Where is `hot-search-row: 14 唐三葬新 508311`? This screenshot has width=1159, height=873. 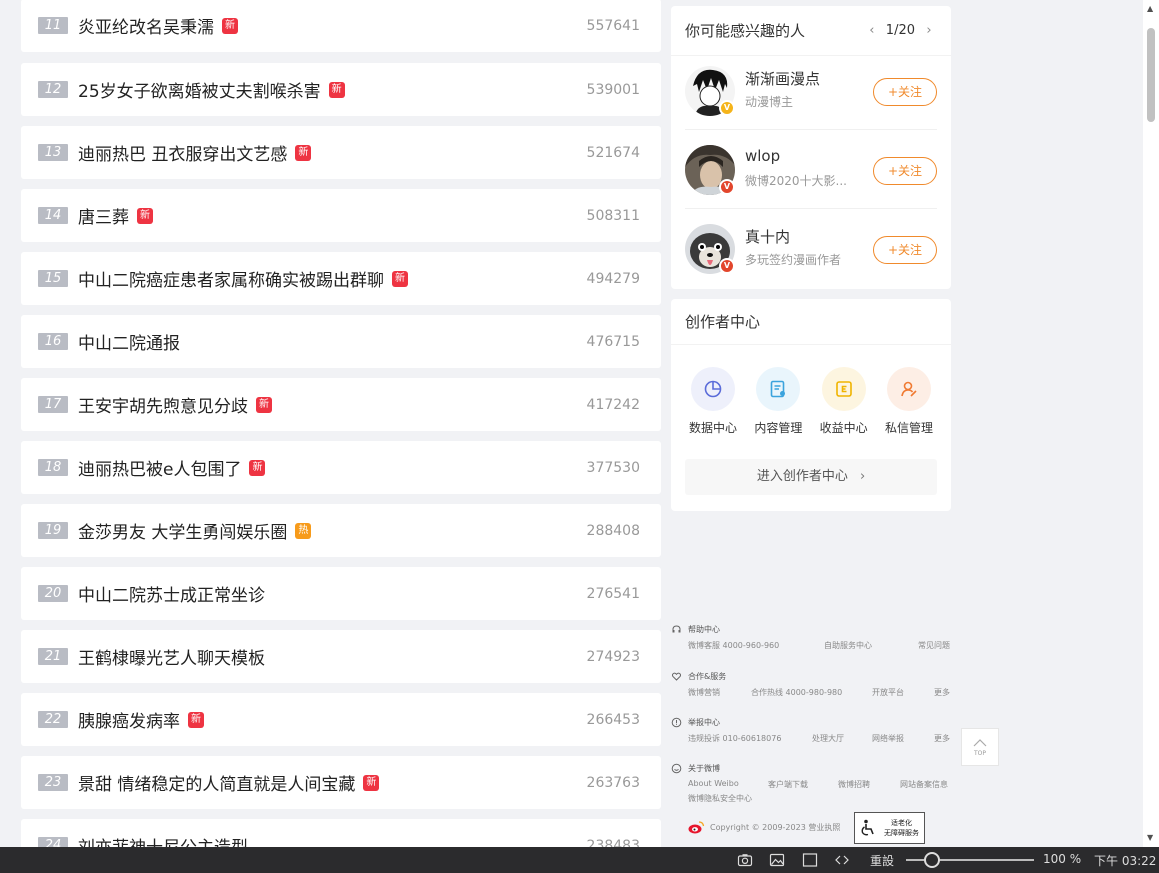 hot-search-row: 14 唐三葬新 508311 is located at coordinates (341, 215).